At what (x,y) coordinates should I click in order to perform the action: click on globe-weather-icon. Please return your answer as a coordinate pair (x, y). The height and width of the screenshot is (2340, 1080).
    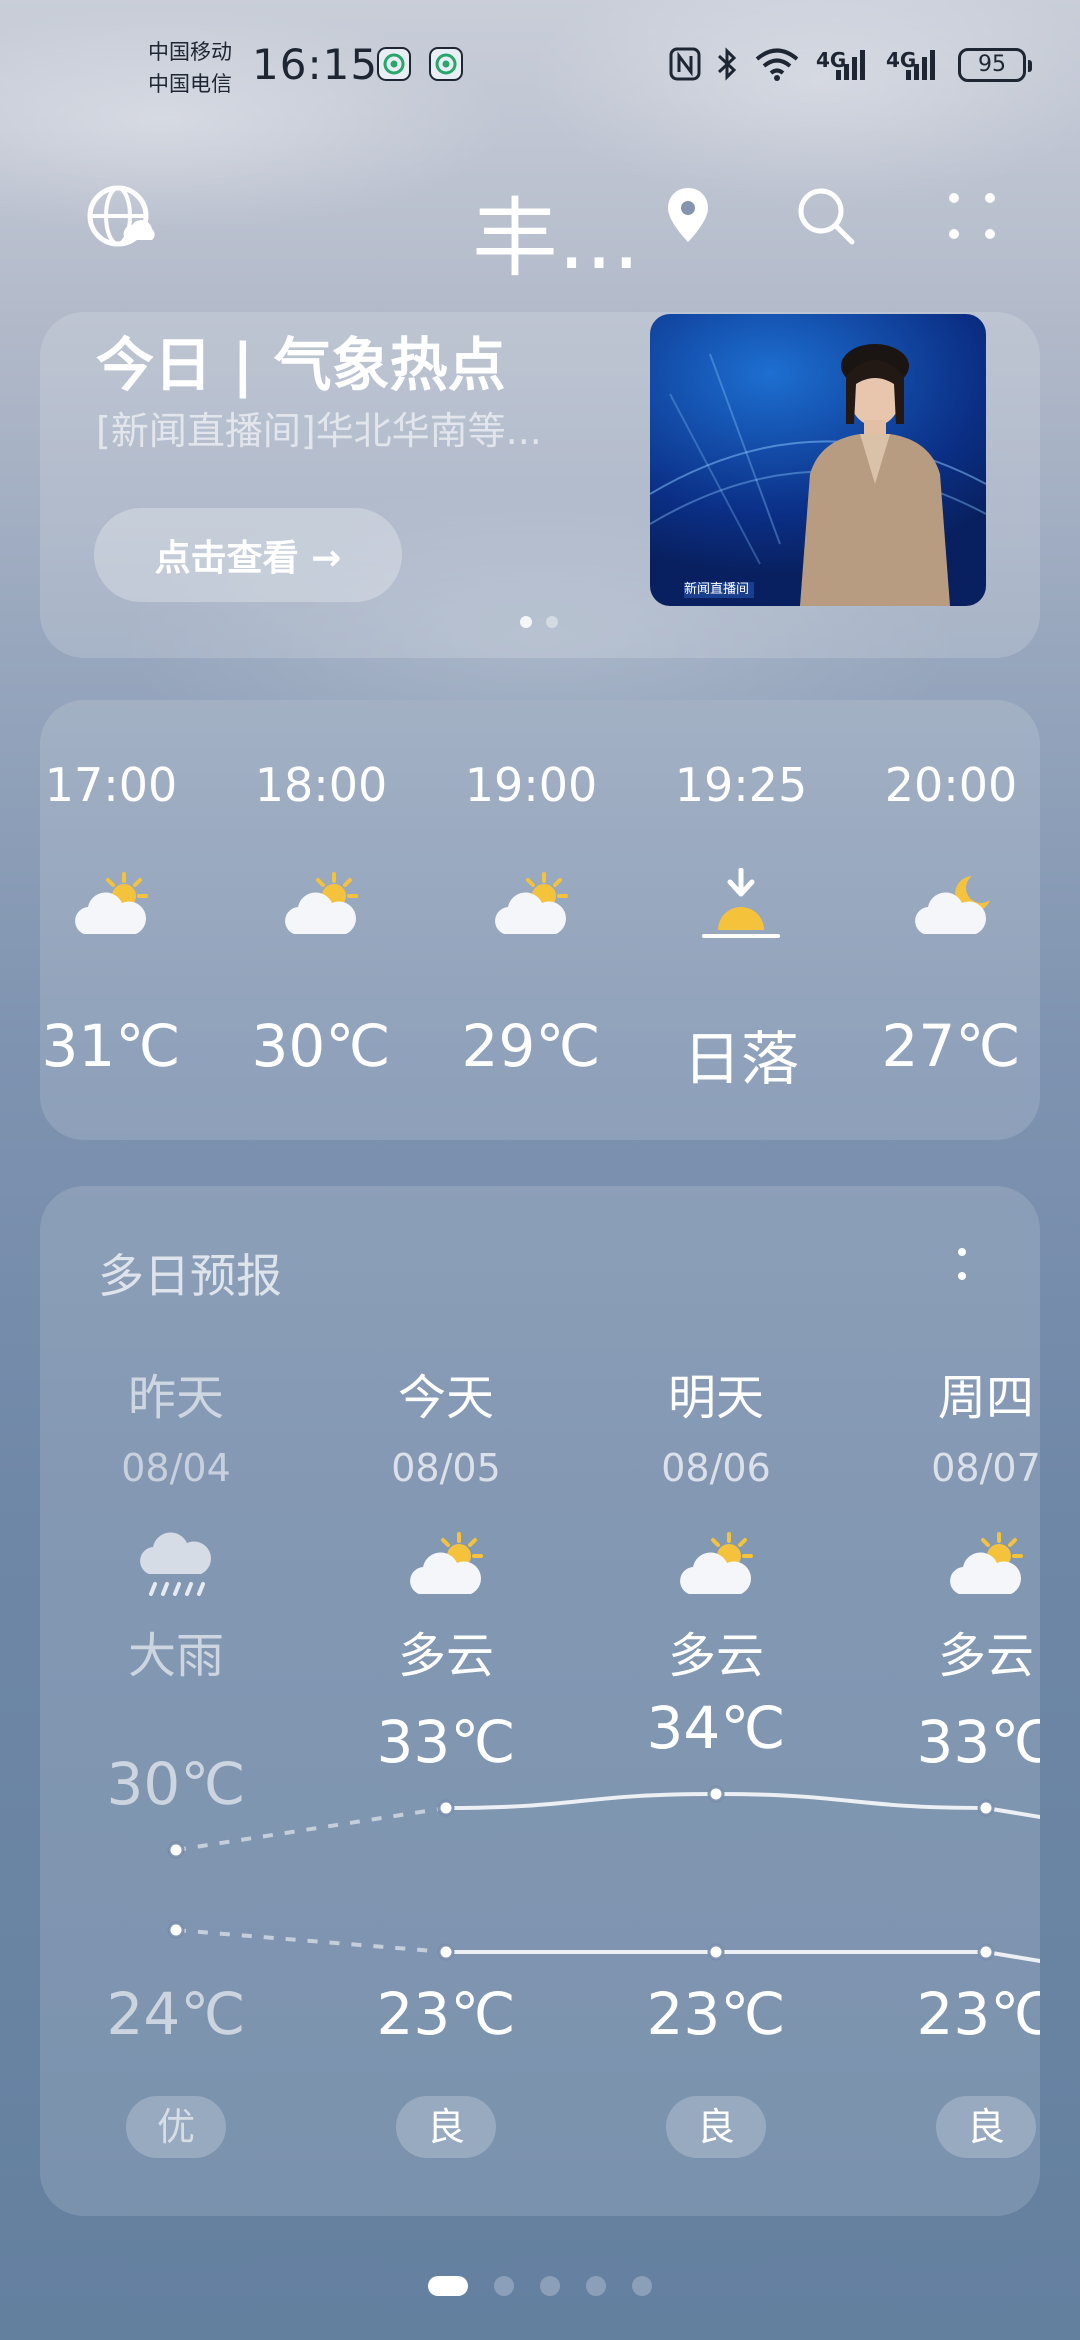
    Looking at the image, I should click on (121, 217).